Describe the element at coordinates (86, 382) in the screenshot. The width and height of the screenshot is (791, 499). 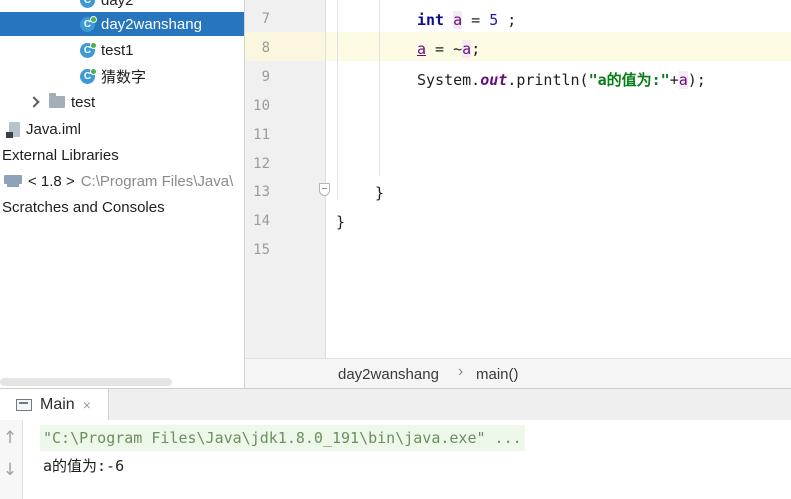
I see `horizontal-scrollbar` at that location.